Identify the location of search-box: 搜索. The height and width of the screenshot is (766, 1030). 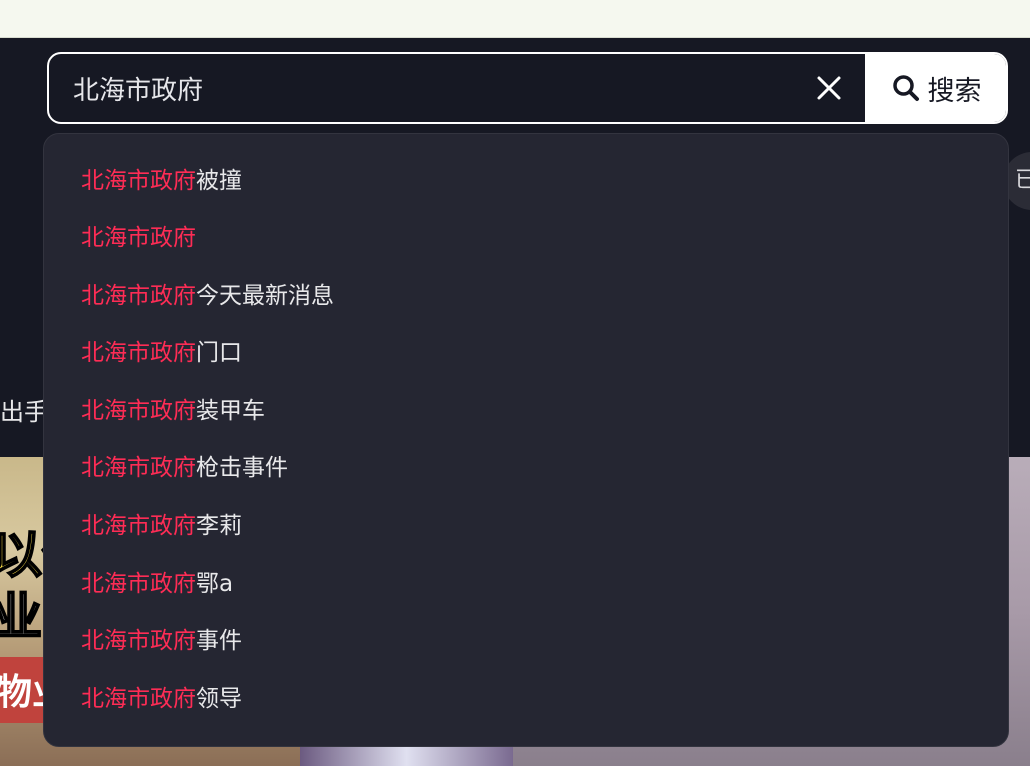
(527, 88).